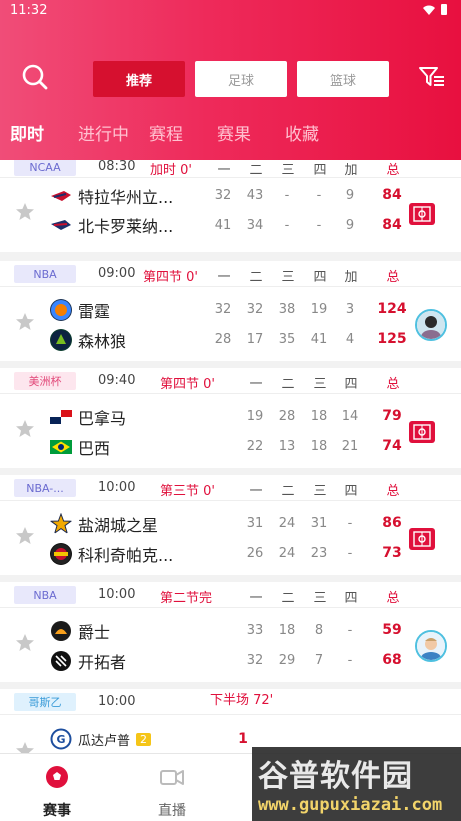 The width and height of the screenshot is (461, 821). What do you see at coordinates (230, 488) in the screenshot?
I see `match-header: NBA-... 10:00 第三节 0' 一 二 三 四 总` at bounding box center [230, 488].